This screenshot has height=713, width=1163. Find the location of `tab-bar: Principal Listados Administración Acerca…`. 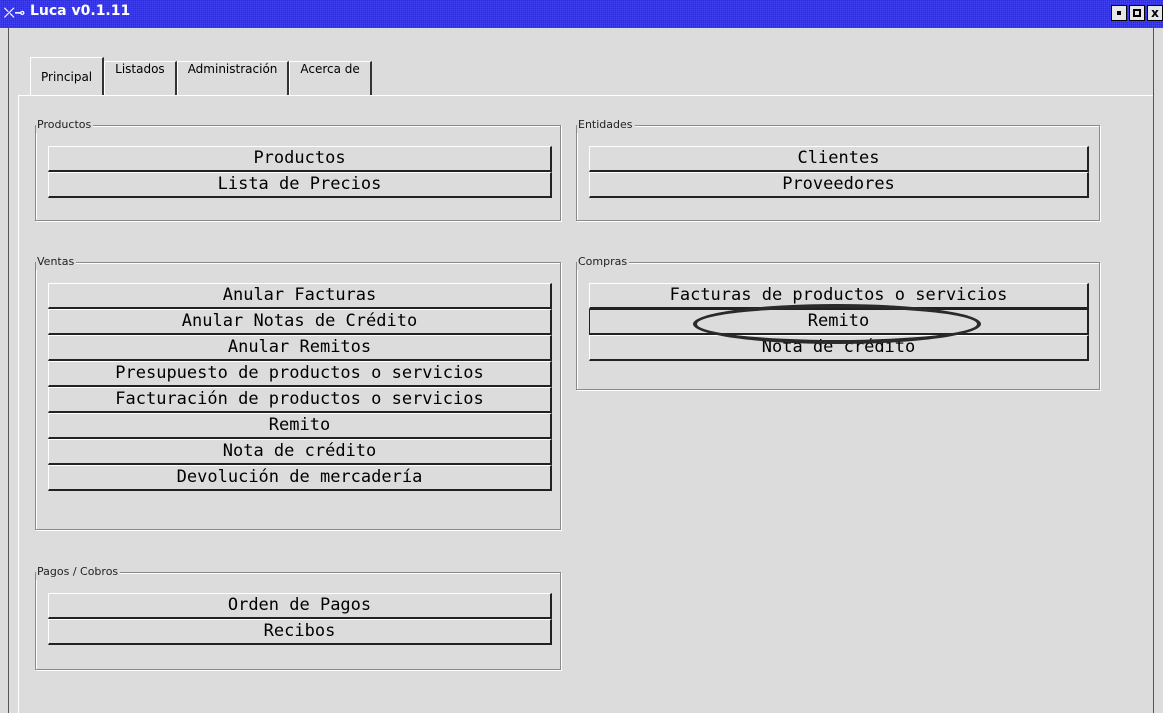

tab-bar: Principal Listados Administración Acerca… is located at coordinates (201, 76).